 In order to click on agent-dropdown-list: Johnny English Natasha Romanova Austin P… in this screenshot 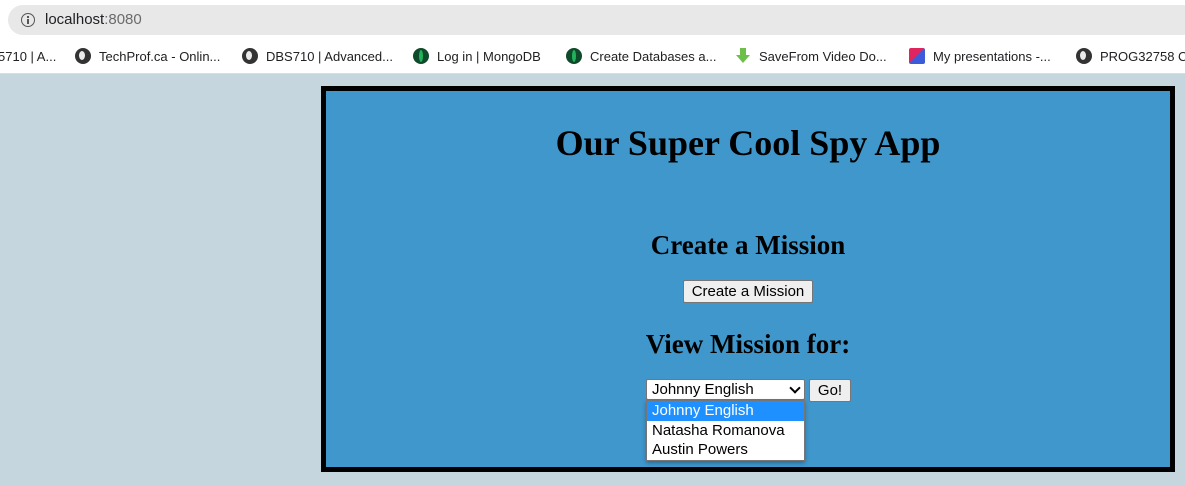, I will do `click(725, 430)`.